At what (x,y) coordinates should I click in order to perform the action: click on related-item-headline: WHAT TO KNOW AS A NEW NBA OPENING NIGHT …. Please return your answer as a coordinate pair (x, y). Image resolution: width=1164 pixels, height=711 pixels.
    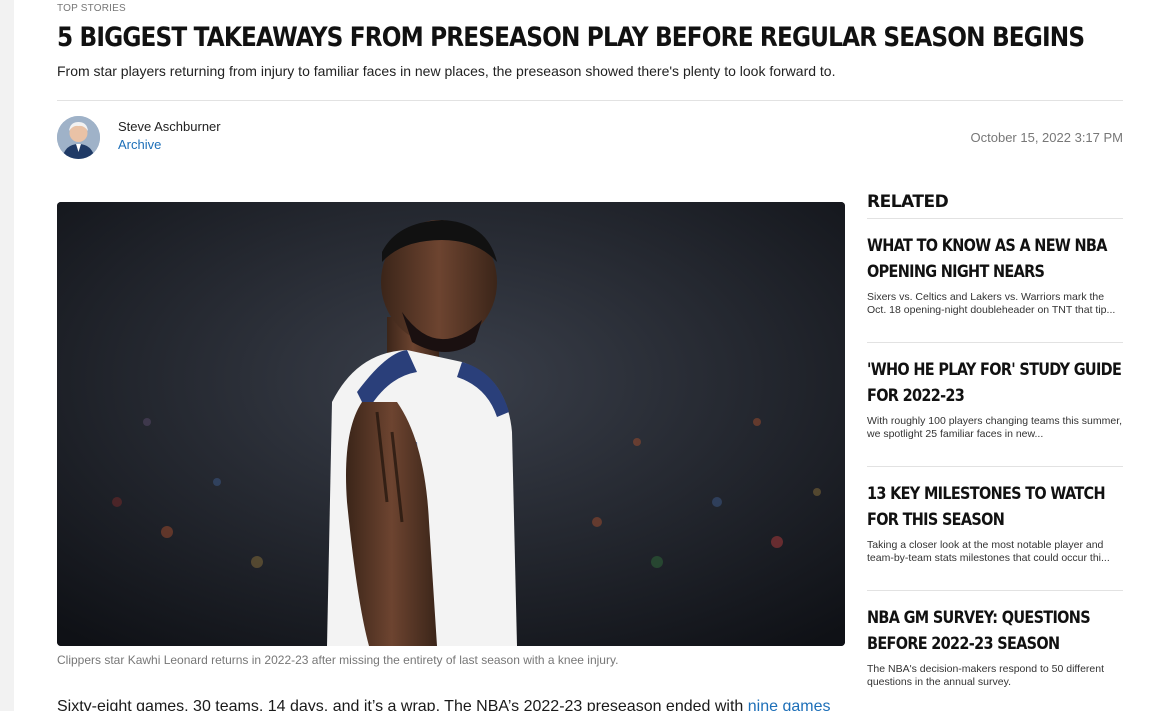
    Looking at the image, I should click on (994, 259).